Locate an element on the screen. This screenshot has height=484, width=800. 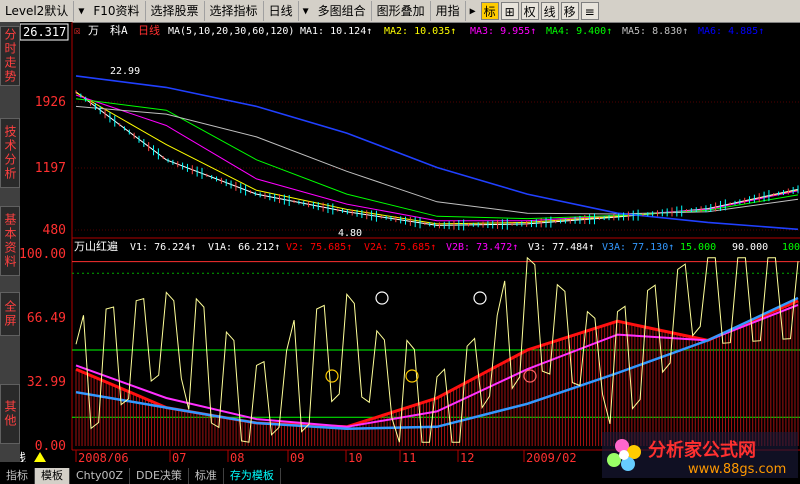
sidebar-tab-2: 基本资料 is located at coordinates (10, 241).